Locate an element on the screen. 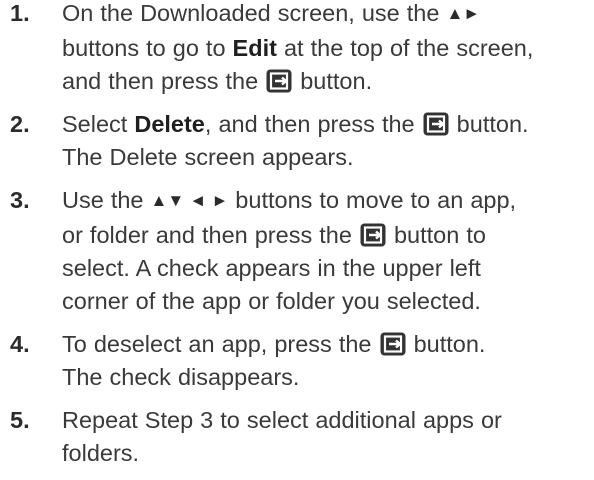 This screenshot has width=594, height=480. step-text: and then press the is located at coordinates (164, 81).